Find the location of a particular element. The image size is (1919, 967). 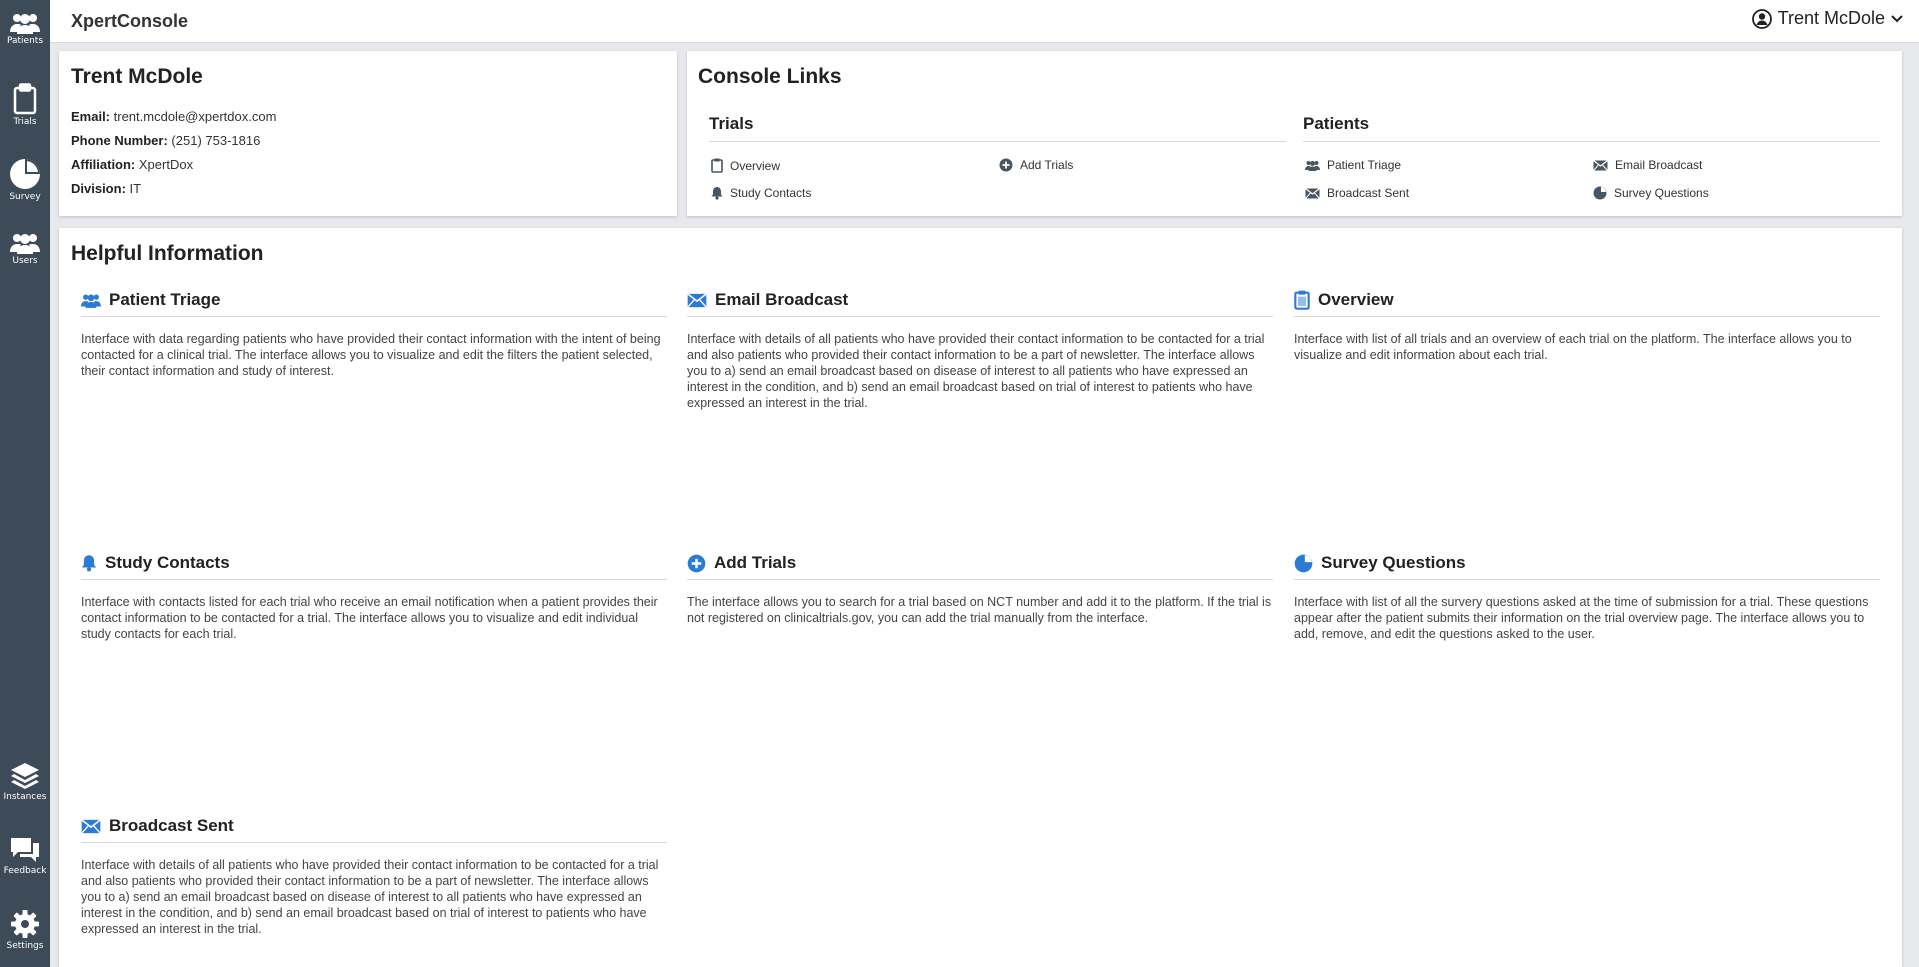

link-label: Email Broadcast is located at coordinates (1659, 165).